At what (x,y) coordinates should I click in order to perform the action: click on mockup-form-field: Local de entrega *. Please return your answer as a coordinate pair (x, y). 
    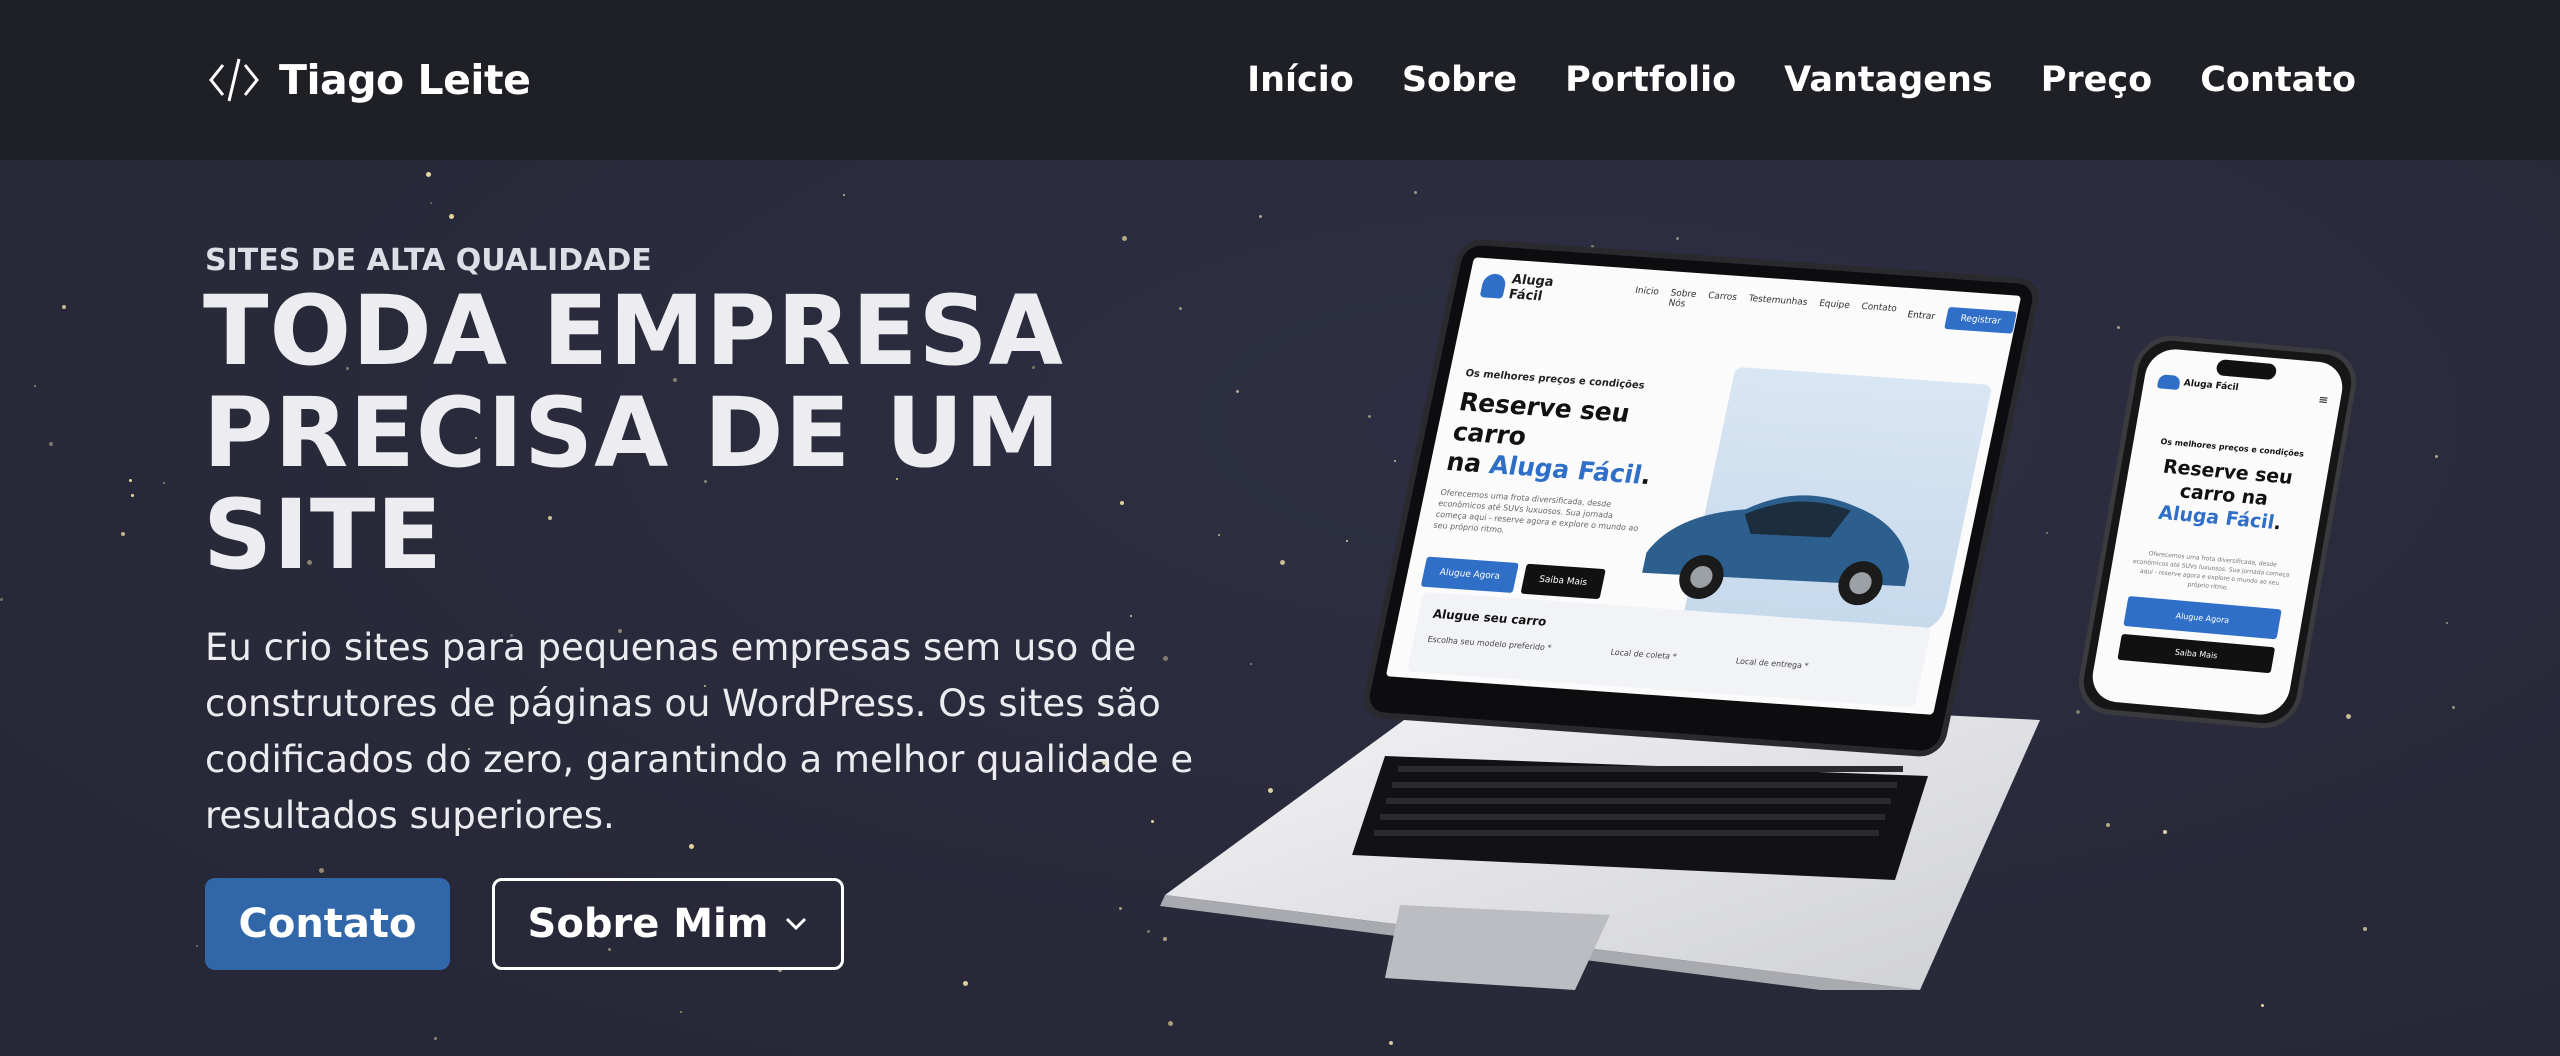
    Looking at the image, I should click on (1772, 663).